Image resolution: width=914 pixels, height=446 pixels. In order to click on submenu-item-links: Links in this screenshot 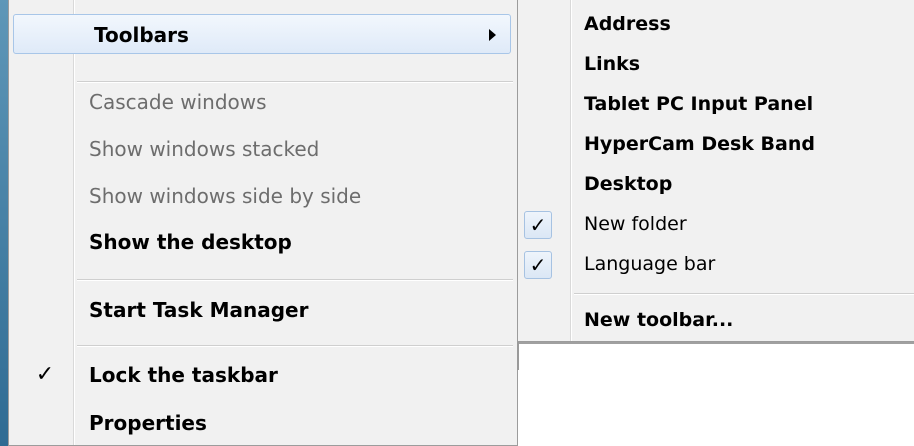, I will do `click(716, 64)`.